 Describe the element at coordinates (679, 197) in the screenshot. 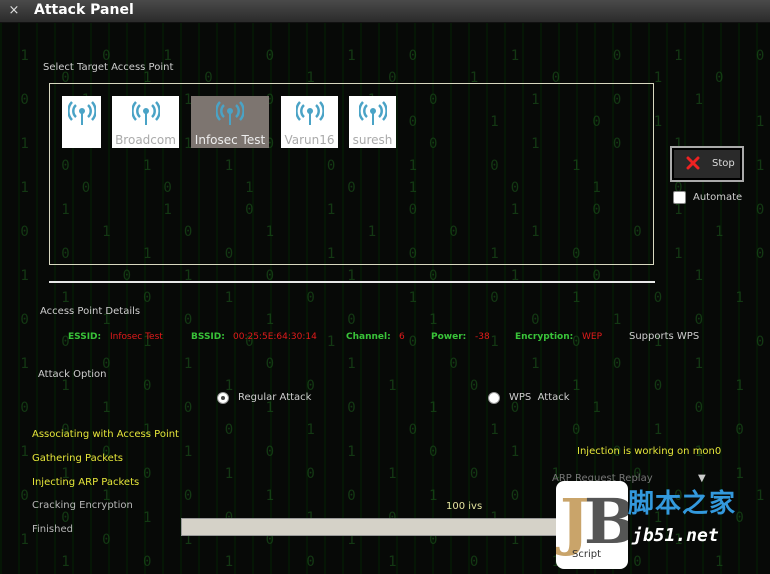

I see `automate-checkbox` at that location.